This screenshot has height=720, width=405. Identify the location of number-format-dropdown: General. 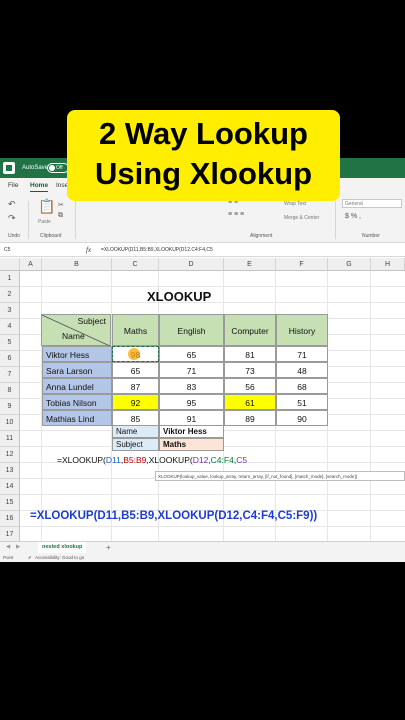
(372, 203).